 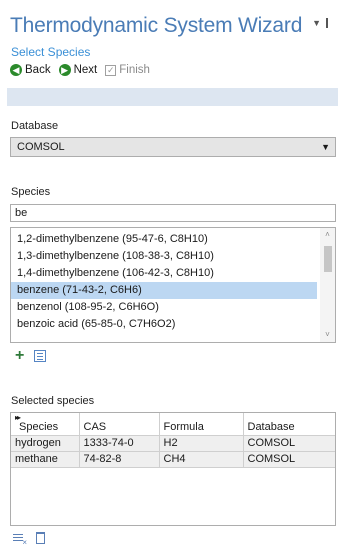 I want to click on back-button: ◀ Back, so click(x=30, y=70).